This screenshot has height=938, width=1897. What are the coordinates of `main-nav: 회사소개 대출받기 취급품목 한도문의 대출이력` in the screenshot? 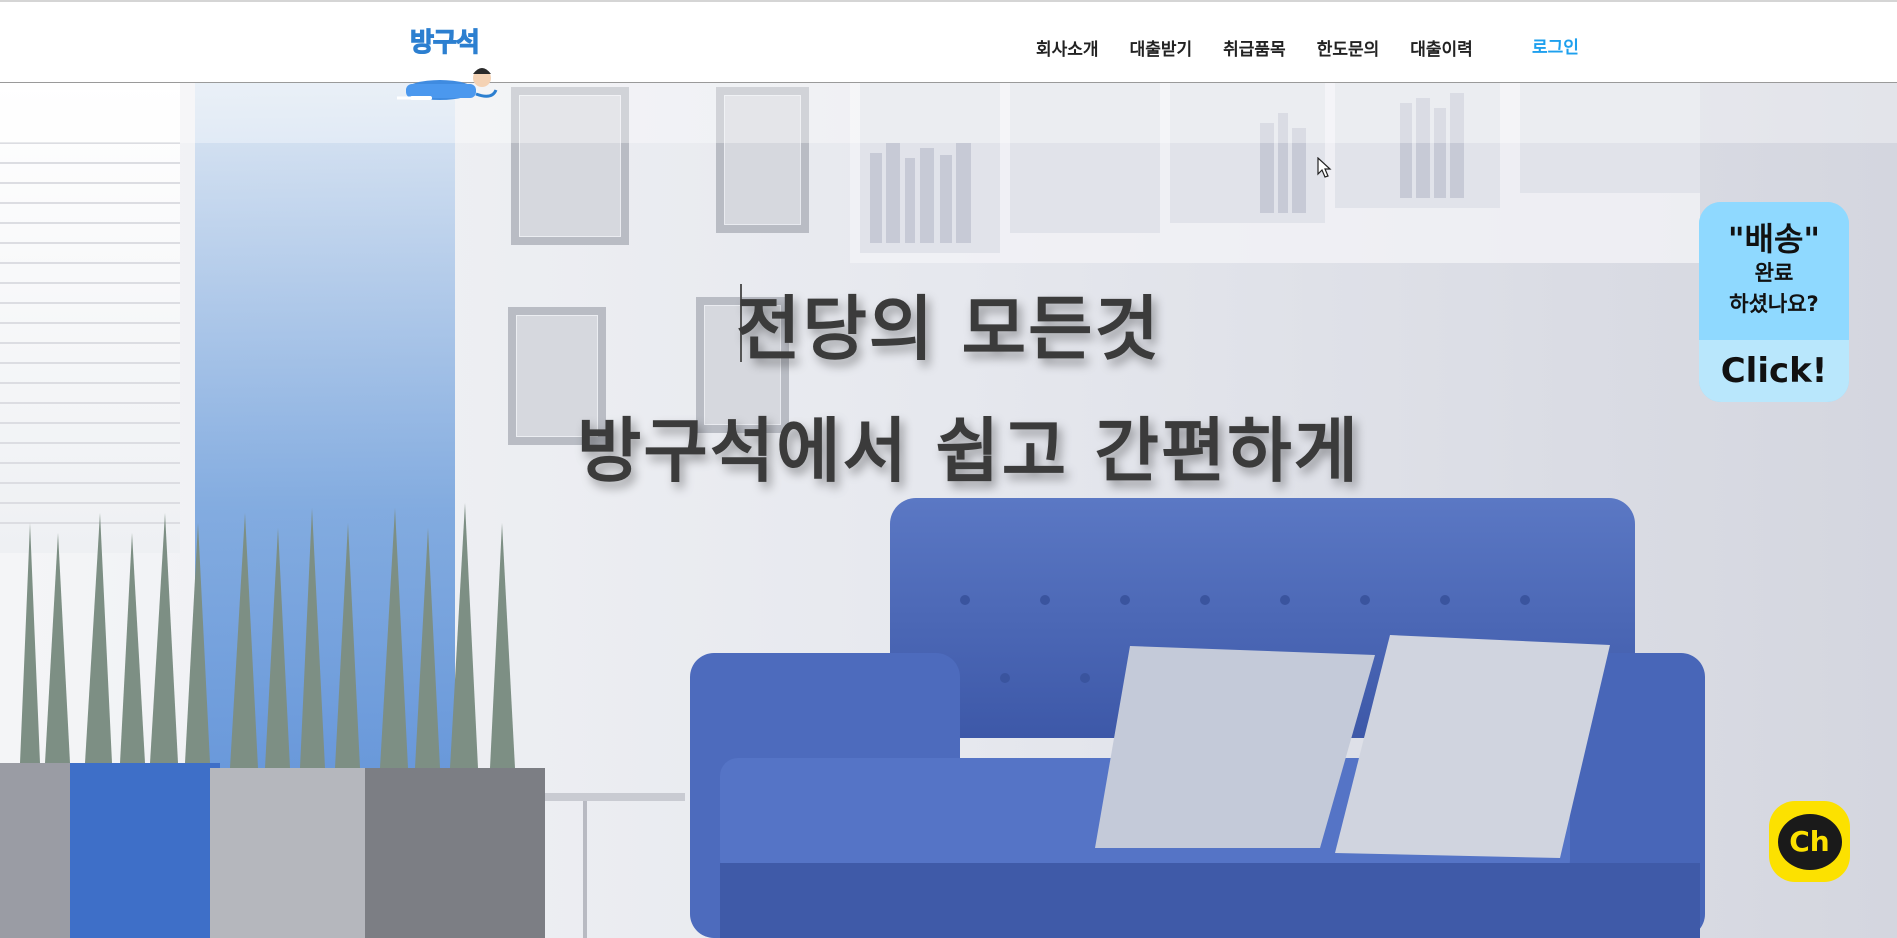 It's located at (1270, 47).